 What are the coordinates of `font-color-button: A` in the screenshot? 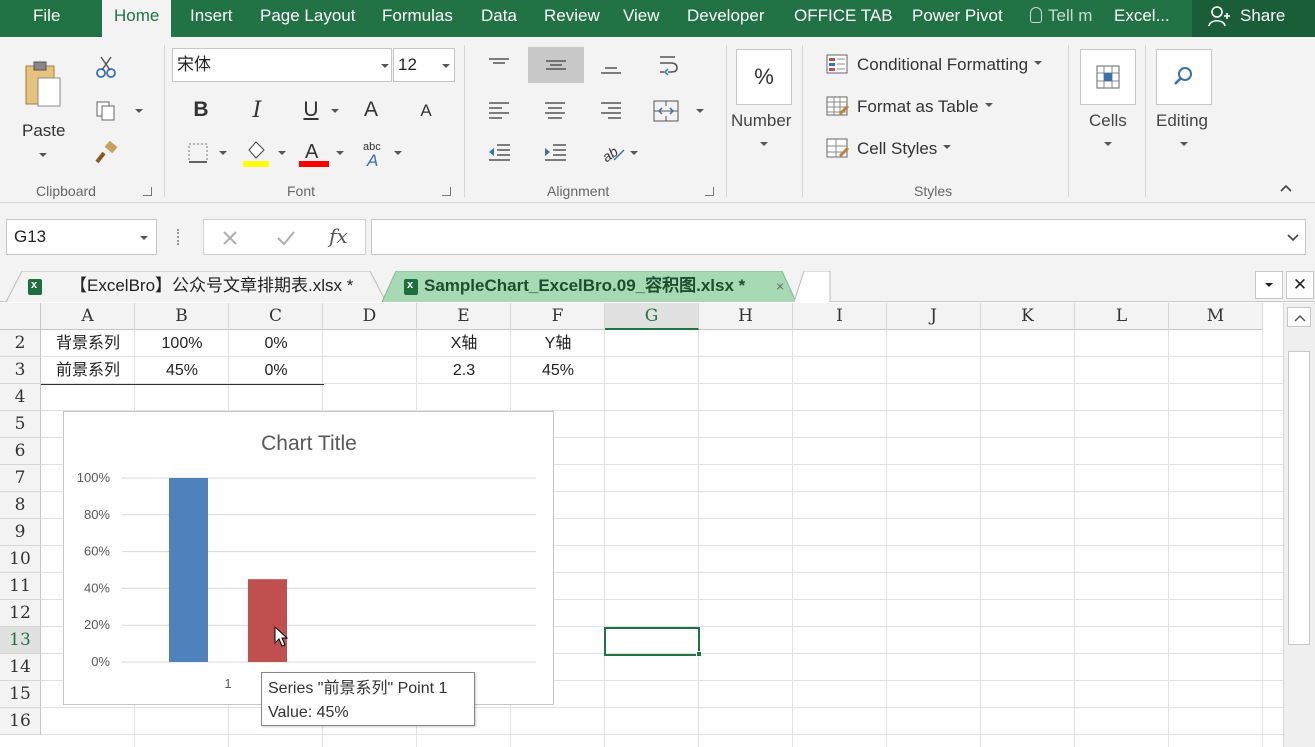 It's located at (314, 153).